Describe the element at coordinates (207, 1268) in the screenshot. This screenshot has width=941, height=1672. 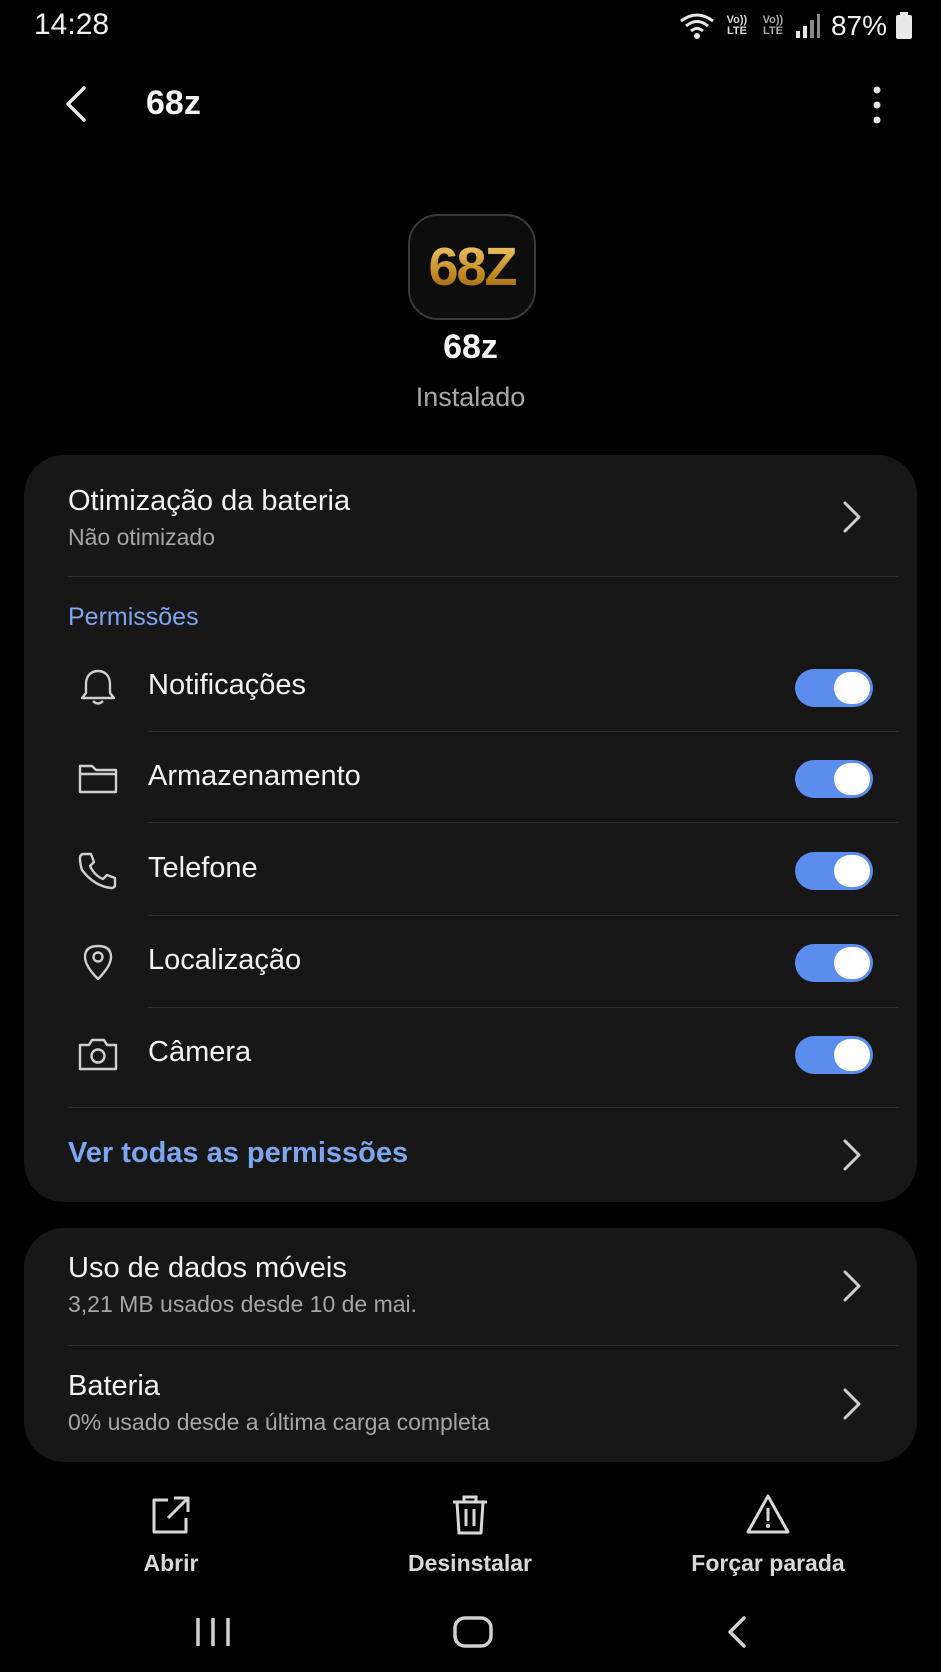
I see `mobile-data-title: Uso de dados móveis` at that location.